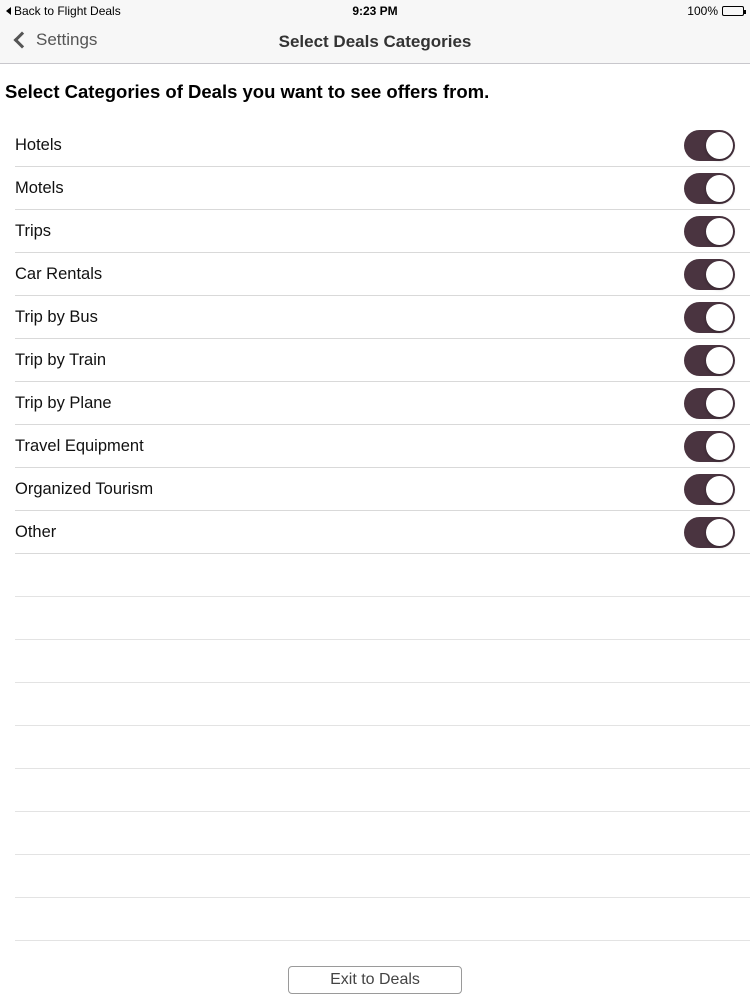 The width and height of the screenshot is (750, 1000). Describe the element at coordinates (382, 188) in the screenshot. I see `category-row: Motels` at that location.